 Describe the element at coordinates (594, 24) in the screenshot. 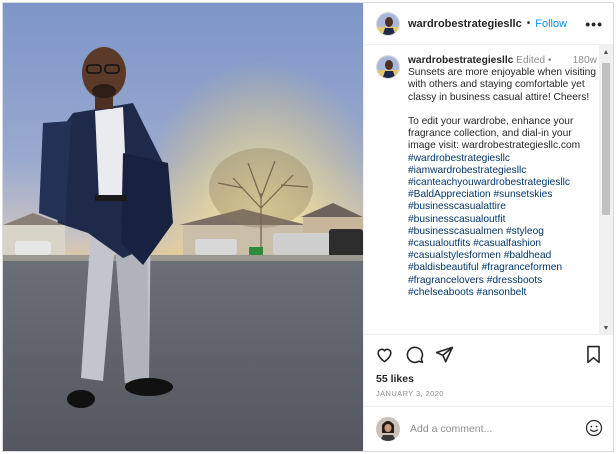

I see `more-options-button: •••` at that location.